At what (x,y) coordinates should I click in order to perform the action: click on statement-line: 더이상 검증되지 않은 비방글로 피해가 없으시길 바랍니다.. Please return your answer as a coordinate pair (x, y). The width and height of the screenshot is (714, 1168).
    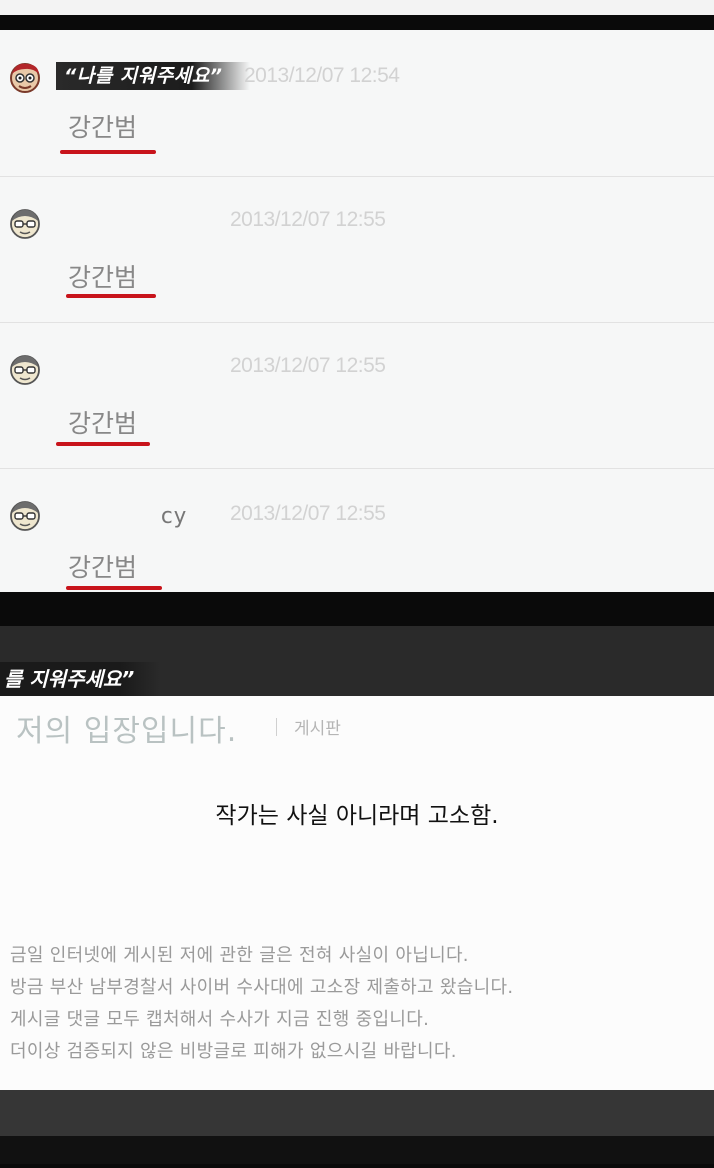
    Looking at the image, I should click on (233, 1051).